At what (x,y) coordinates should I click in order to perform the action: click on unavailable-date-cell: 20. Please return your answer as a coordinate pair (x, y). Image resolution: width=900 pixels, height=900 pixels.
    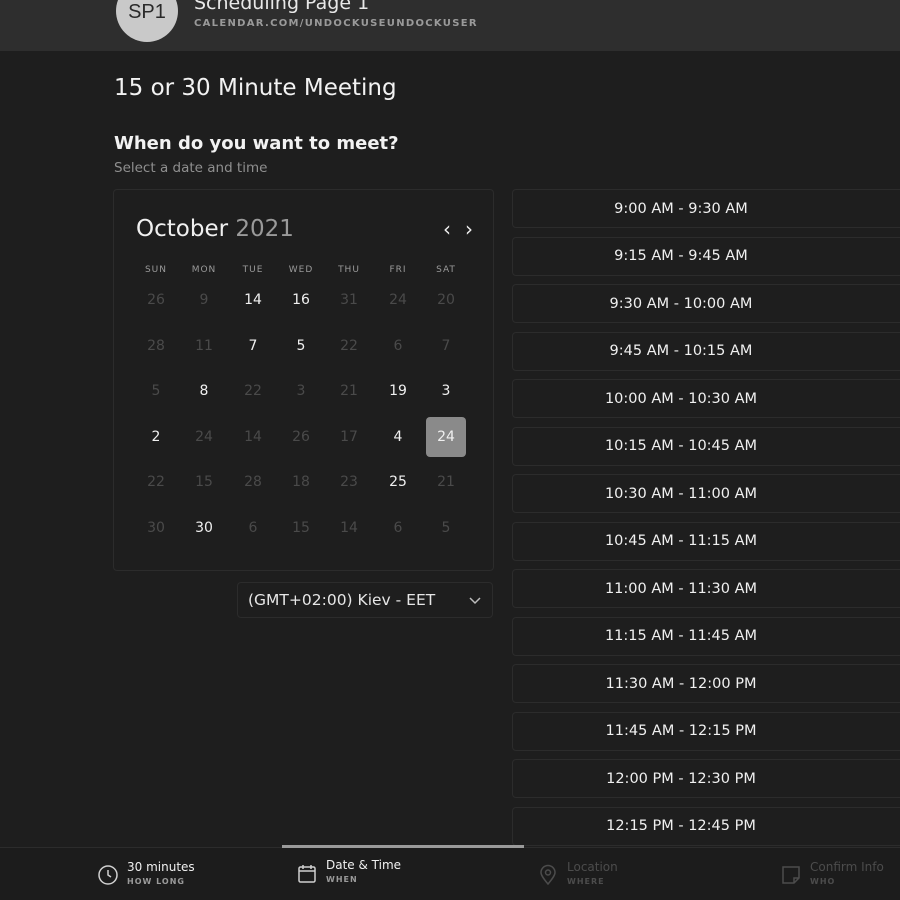
    Looking at the image, I should click on (446, 300).